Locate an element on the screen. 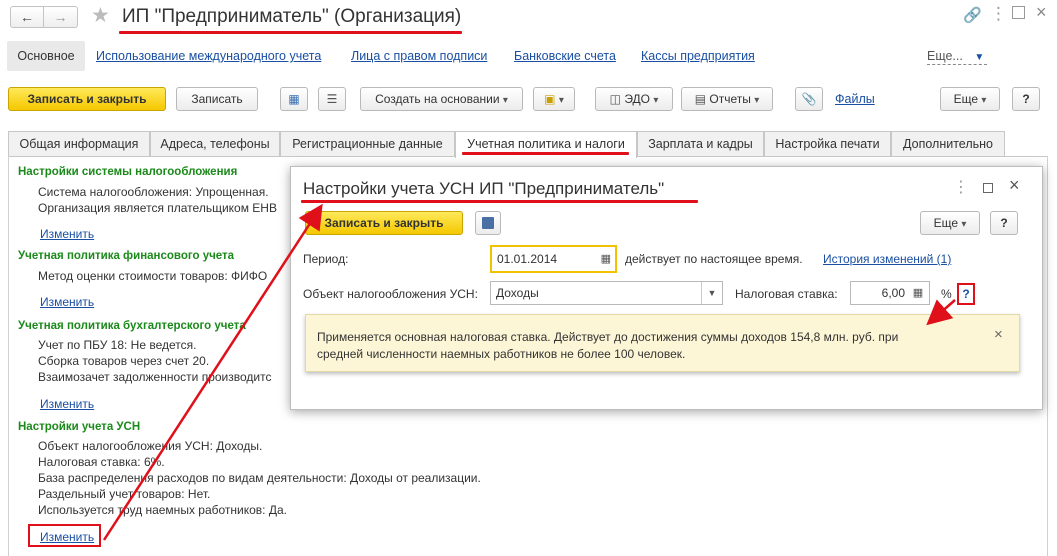 The width and height of the screenshot is (1057, 556). change-link-annotation-box is located at coordinates (64, 535).